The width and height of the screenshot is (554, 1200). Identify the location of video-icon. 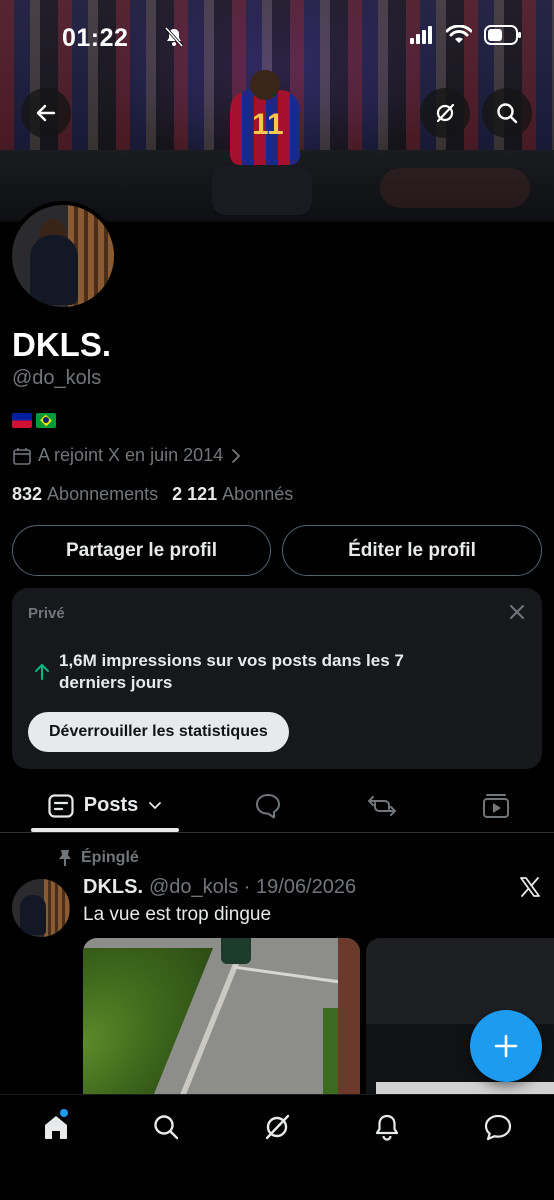
(496, 805).